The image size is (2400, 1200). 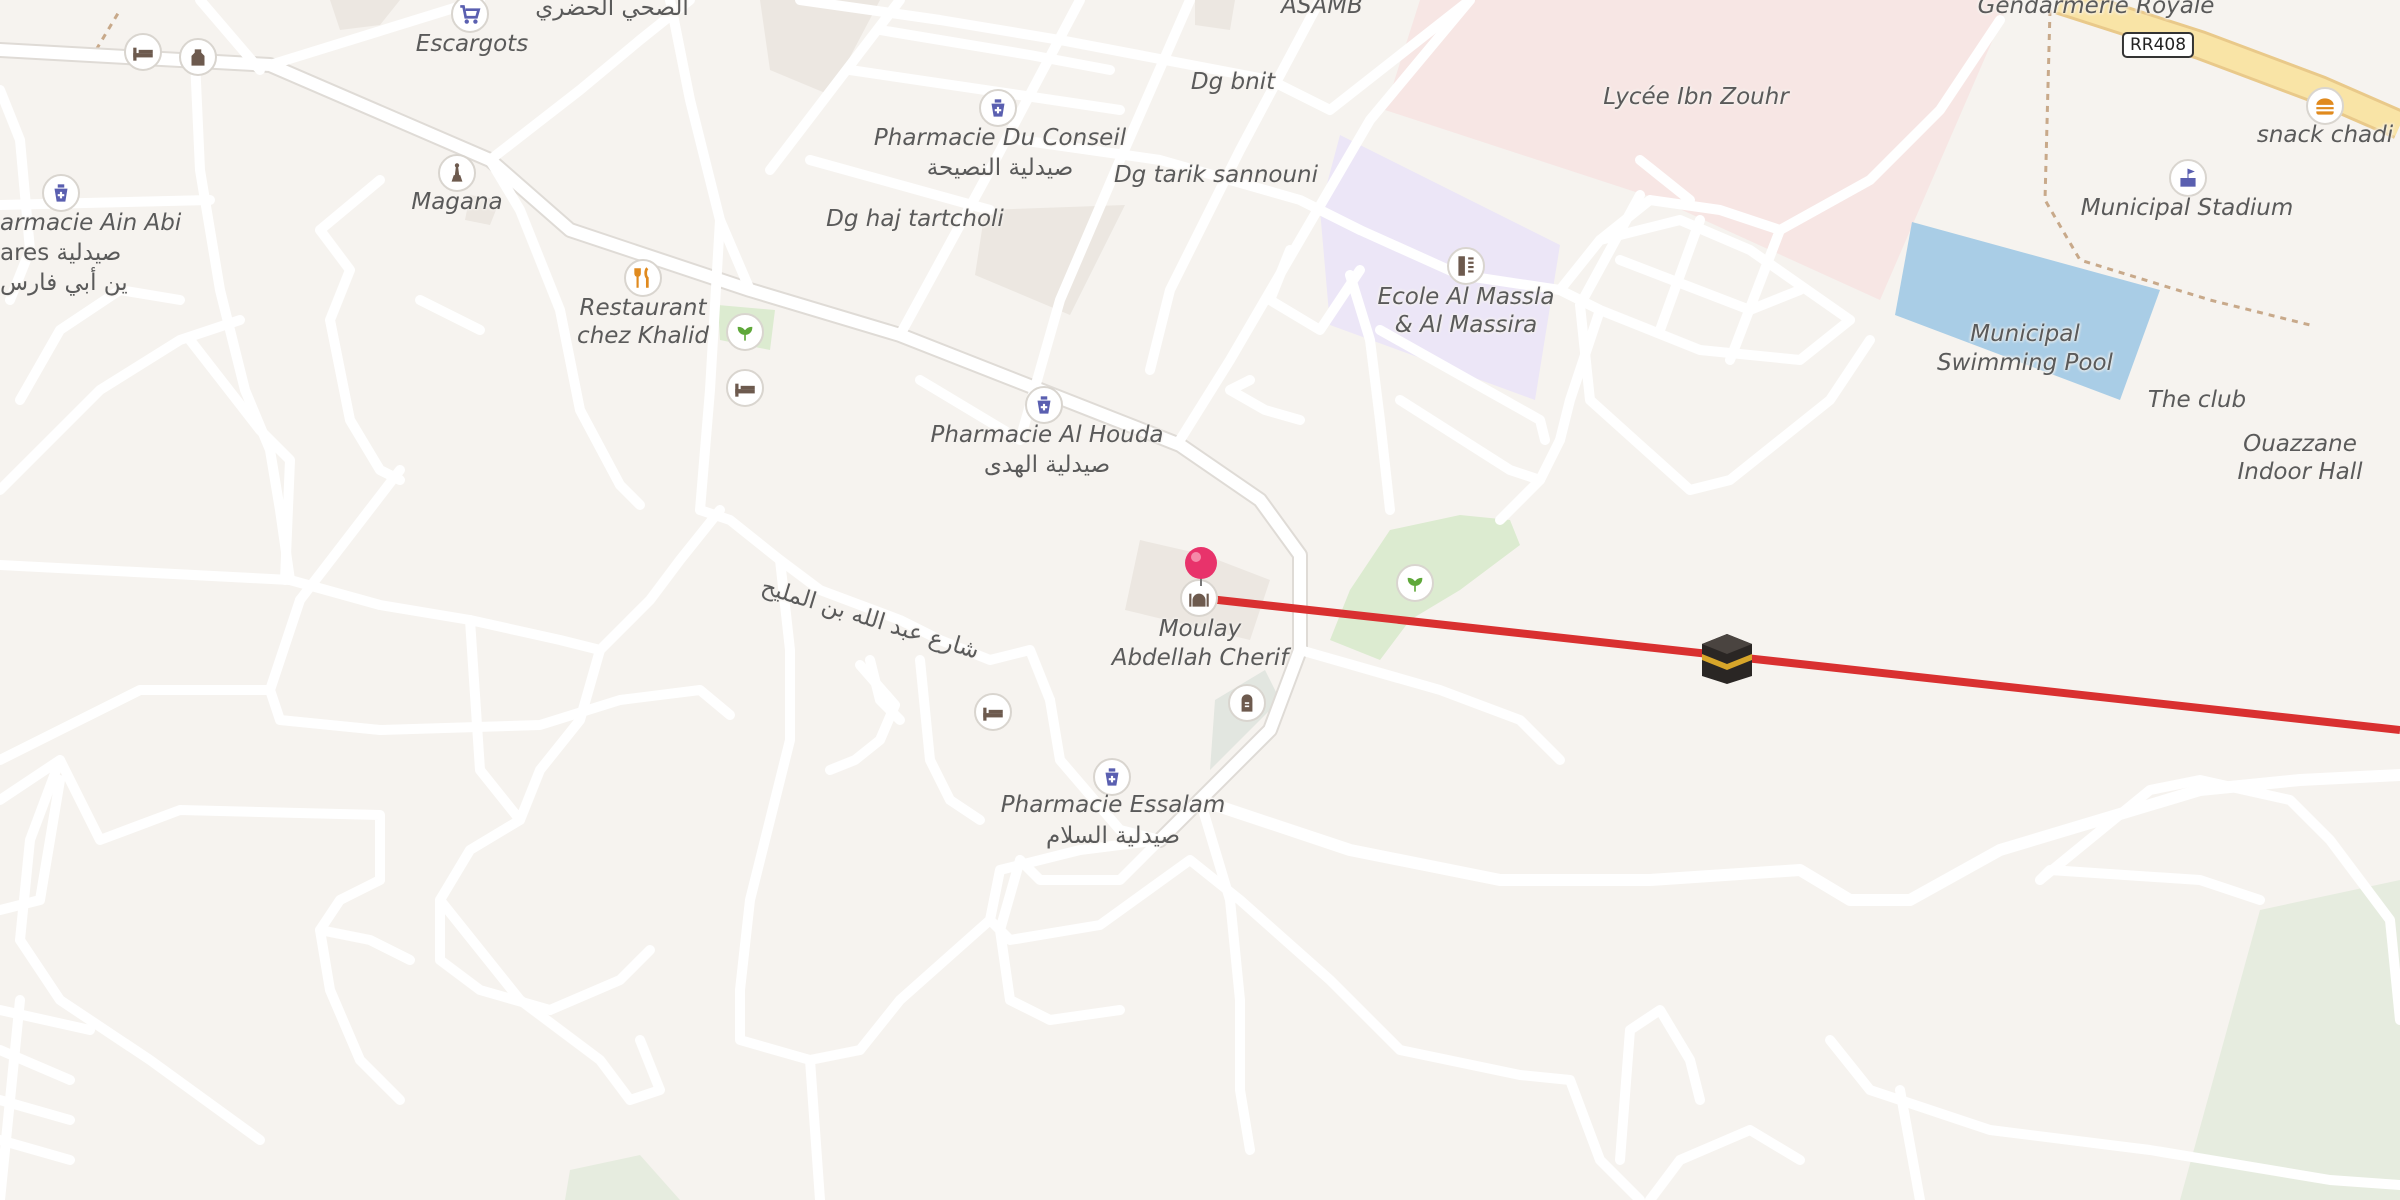 What do you see at coordinates (612, 10) in the screenshot?
I see `poi-label-top-arabic: الصحي الحضري` at bounding box center [612, 10].